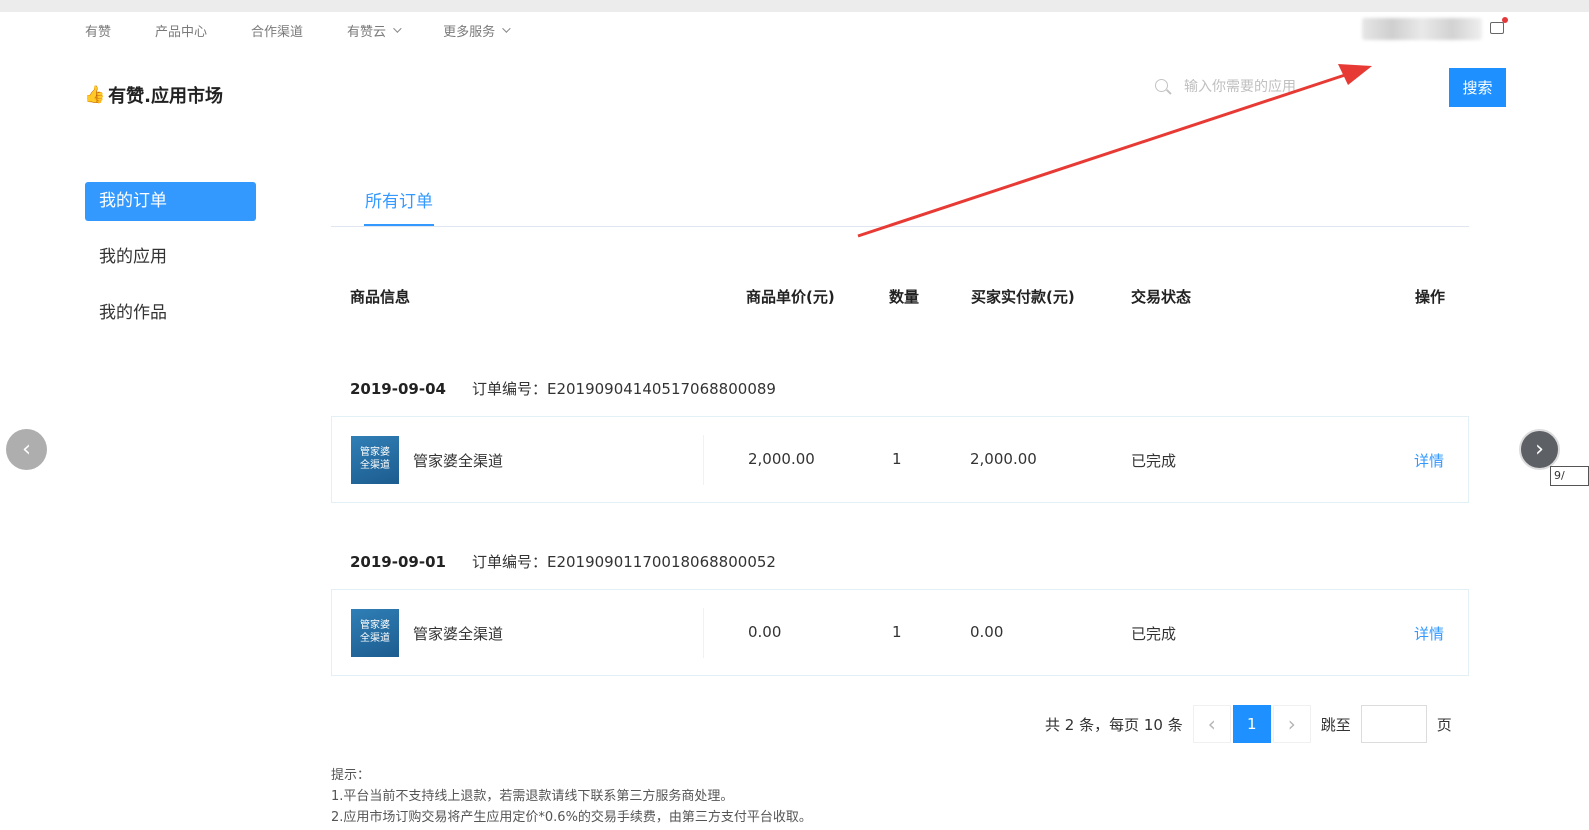 This screenshot has width=1589, height=830. Describe the element at coordinates (765, 632) in the screenshot. I see `unit-price: 0.00` at that location.